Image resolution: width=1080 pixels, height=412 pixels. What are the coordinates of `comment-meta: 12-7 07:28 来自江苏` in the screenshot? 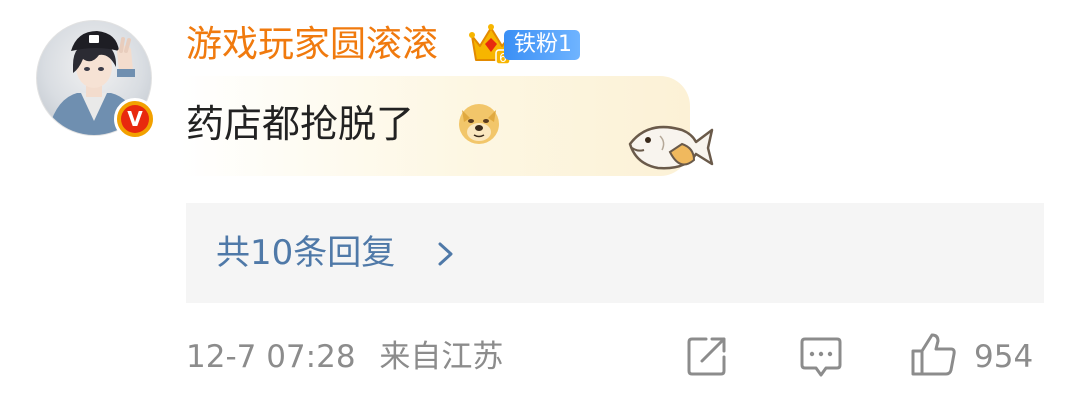 It's located at (344, 357).